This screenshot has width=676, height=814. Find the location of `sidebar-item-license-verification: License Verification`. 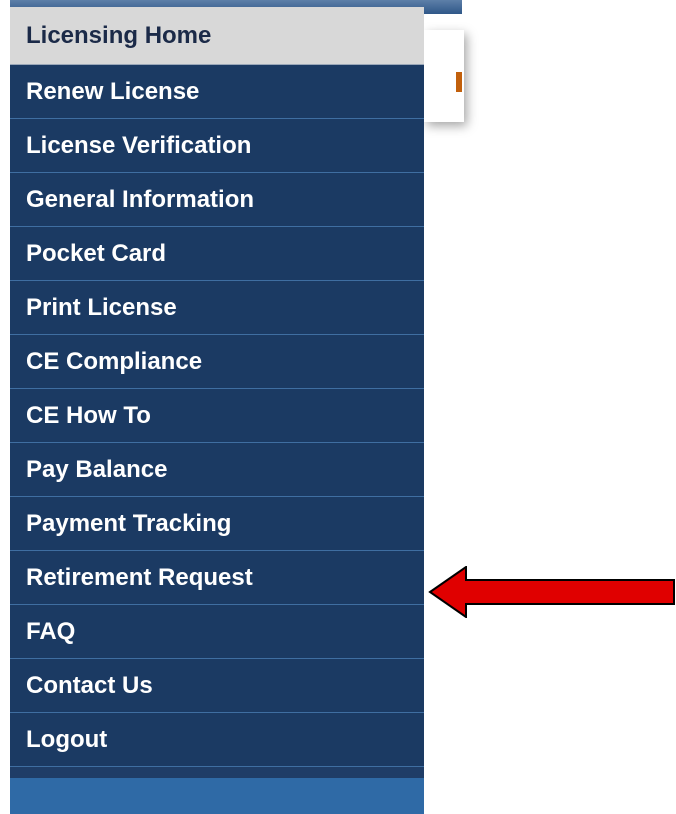

sidebar-item-license-verification: License Verification is located at coordinates (217, 146).